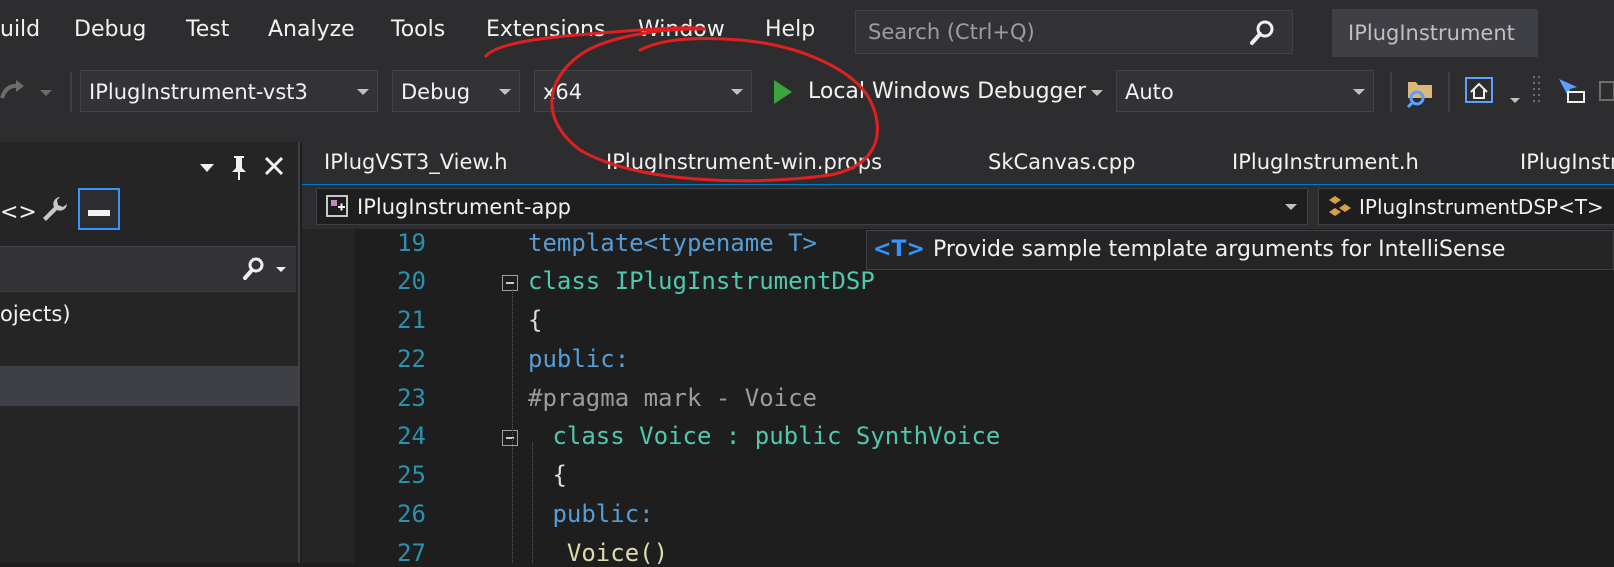  What do you see at coordinates (411, 475) in the screenshot?
I see `line-number: 25` at bounding box center [411, 475].